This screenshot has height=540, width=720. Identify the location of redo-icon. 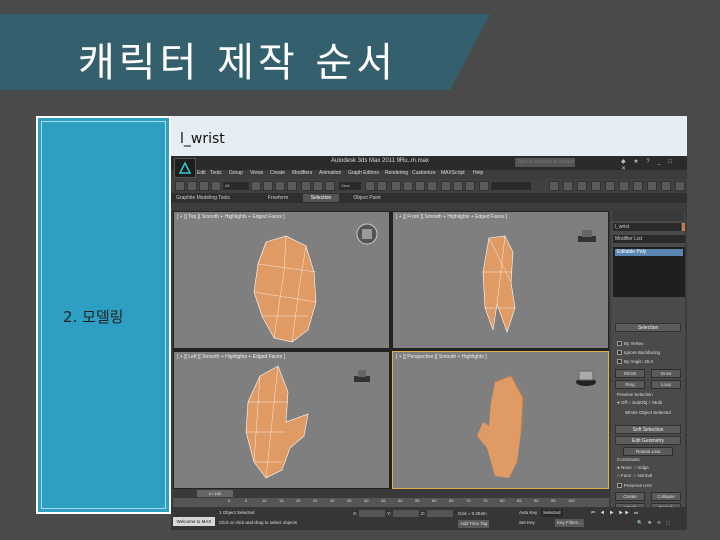
(192, 186).